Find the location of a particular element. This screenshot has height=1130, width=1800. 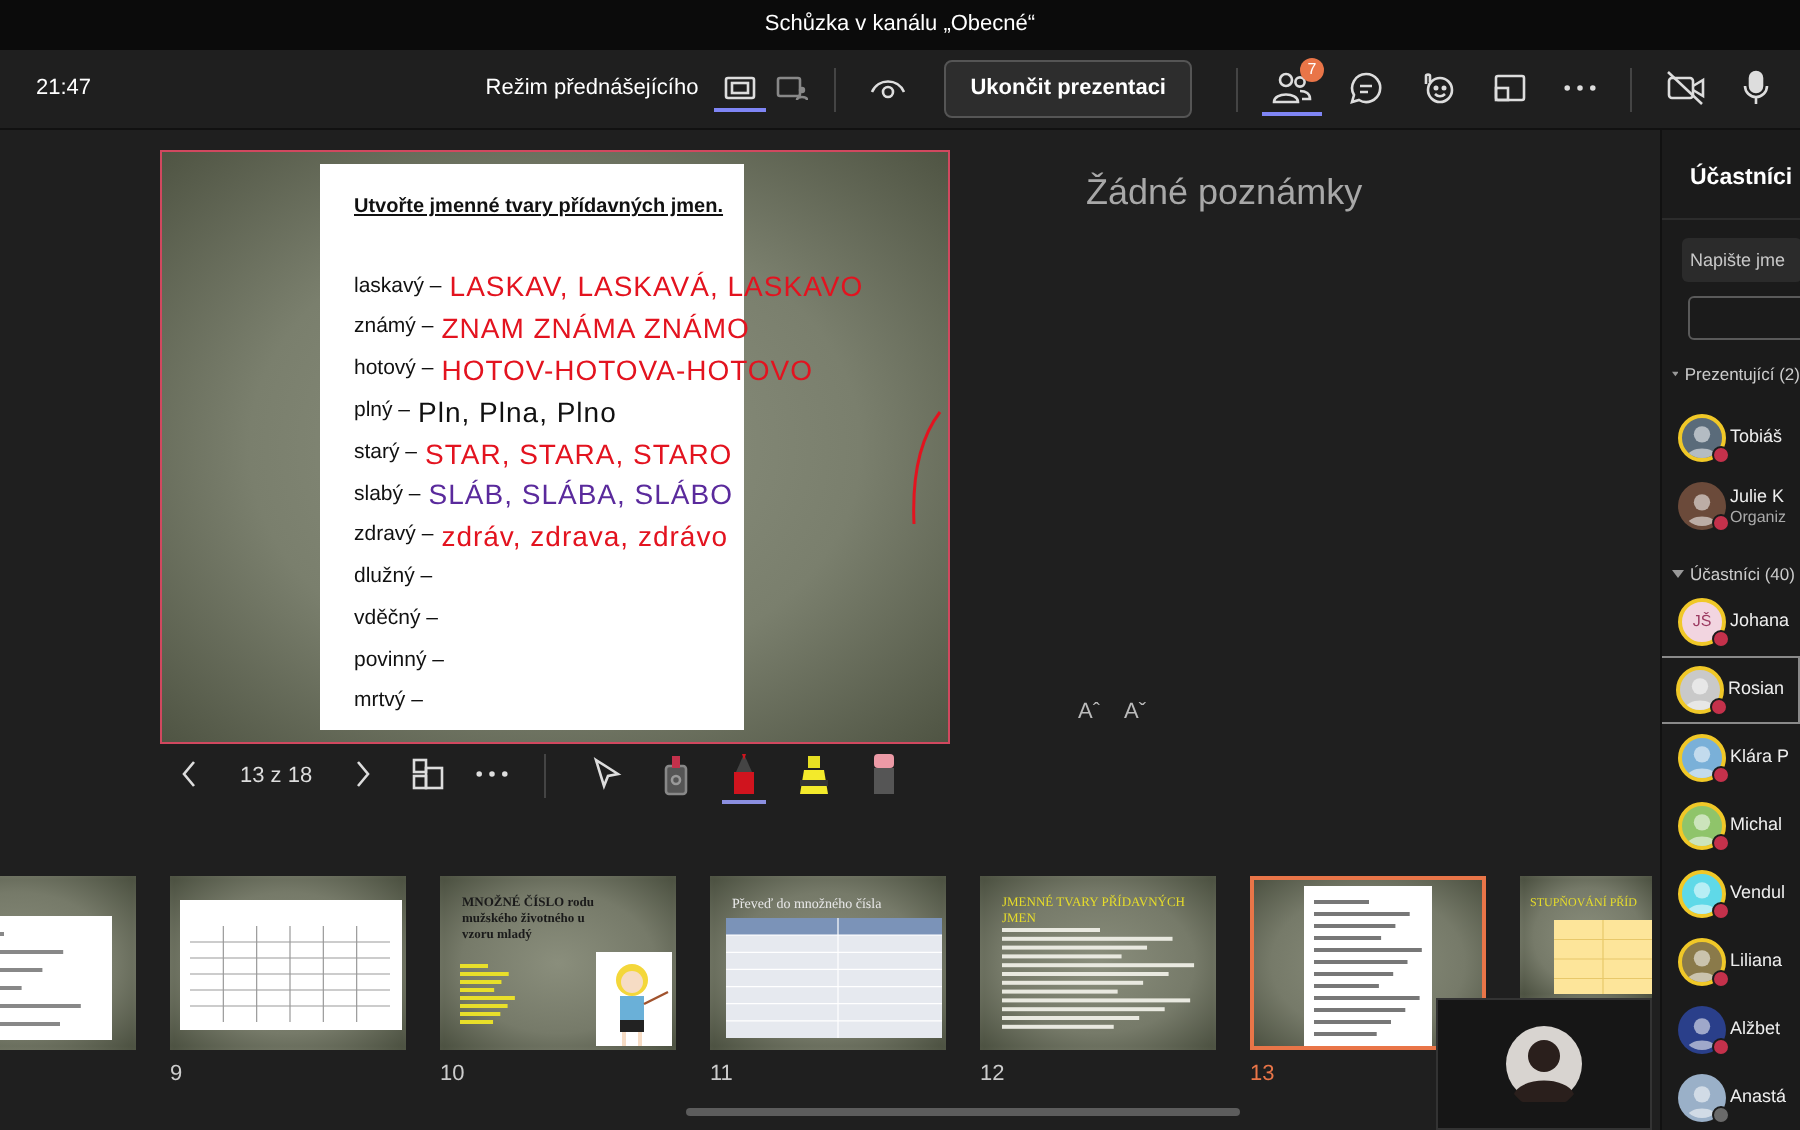

chevron-right-icon is located at coordinates (362, 774).